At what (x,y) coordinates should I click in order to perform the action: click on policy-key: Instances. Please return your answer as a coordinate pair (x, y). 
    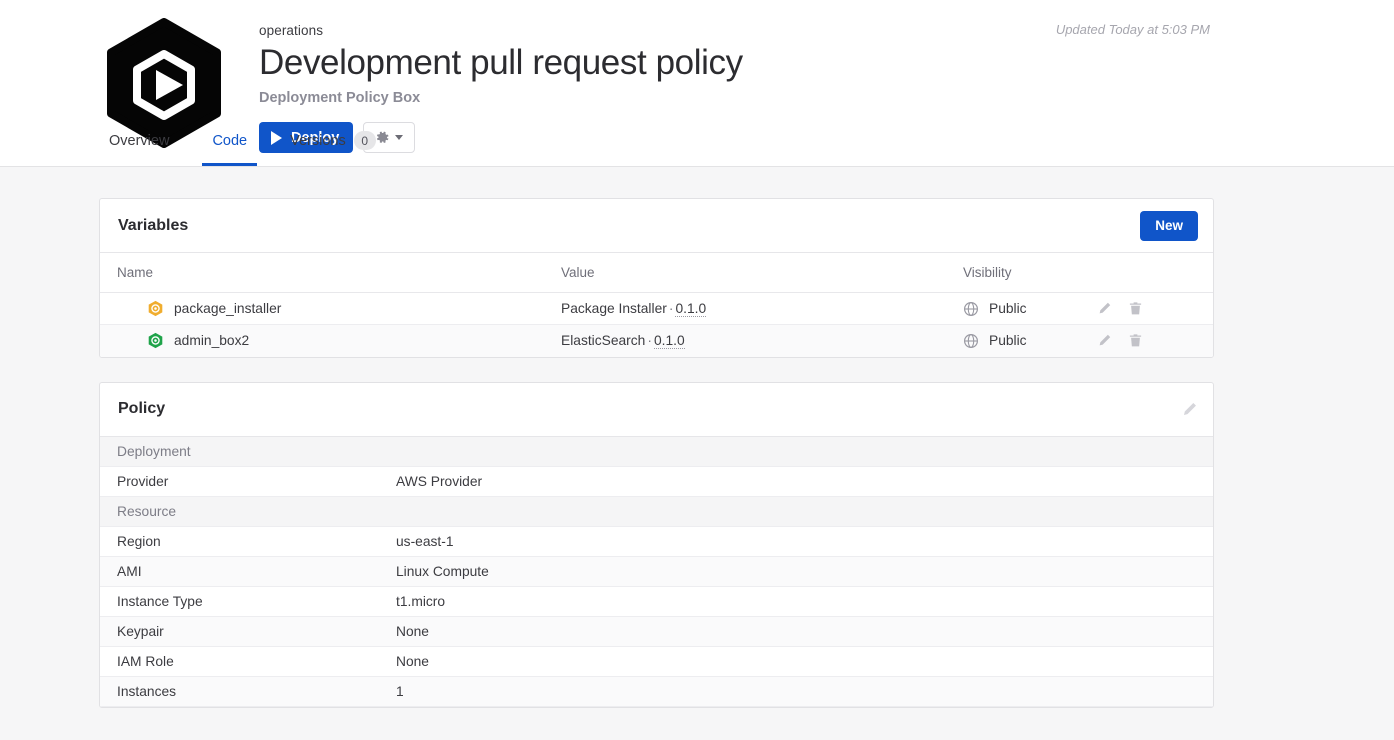
    Looking at the image, I should click on (247, 691).